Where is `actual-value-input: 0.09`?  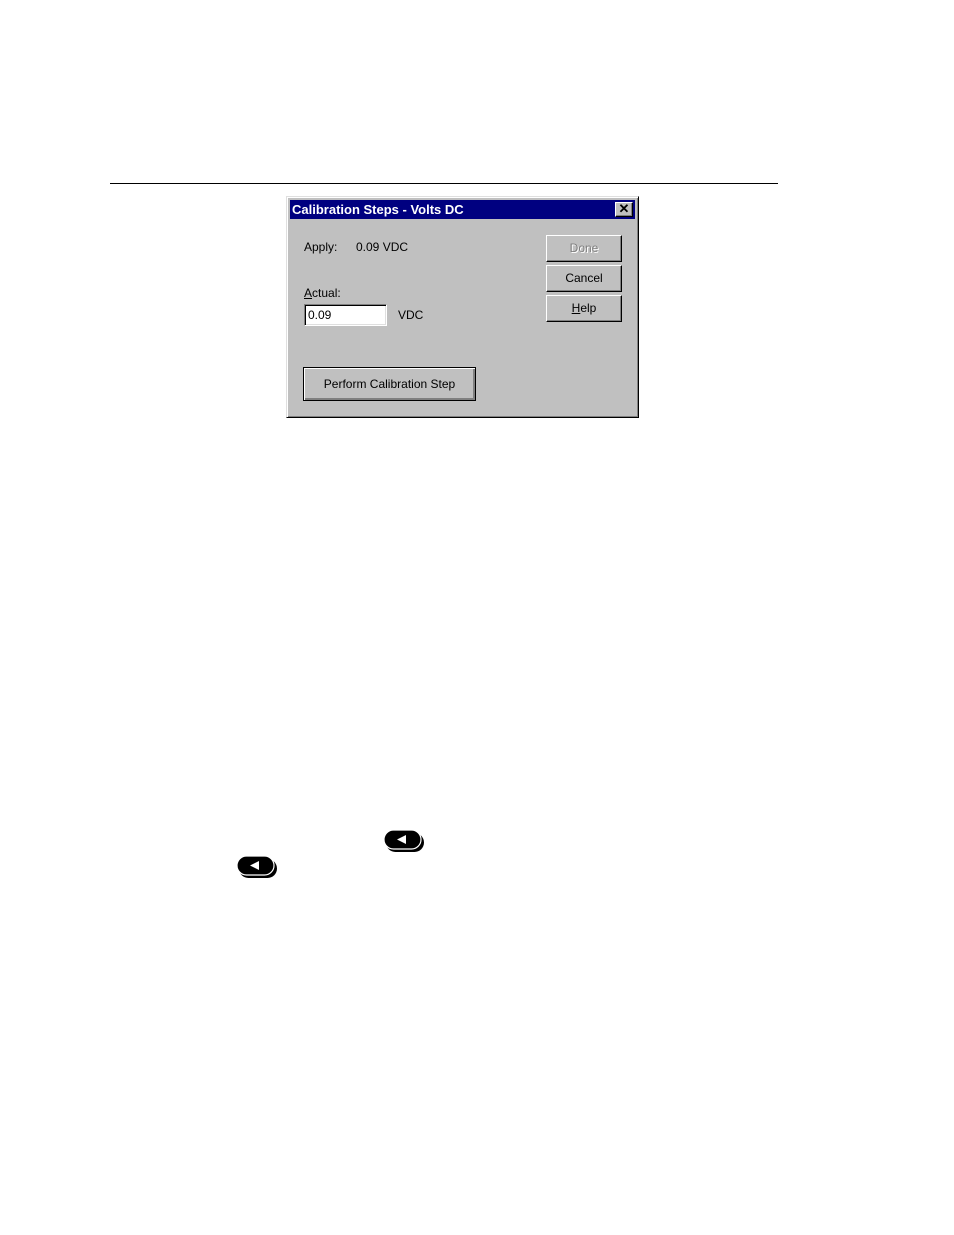
actual-value-input: 0.09 is located at coordinates (345, 315).